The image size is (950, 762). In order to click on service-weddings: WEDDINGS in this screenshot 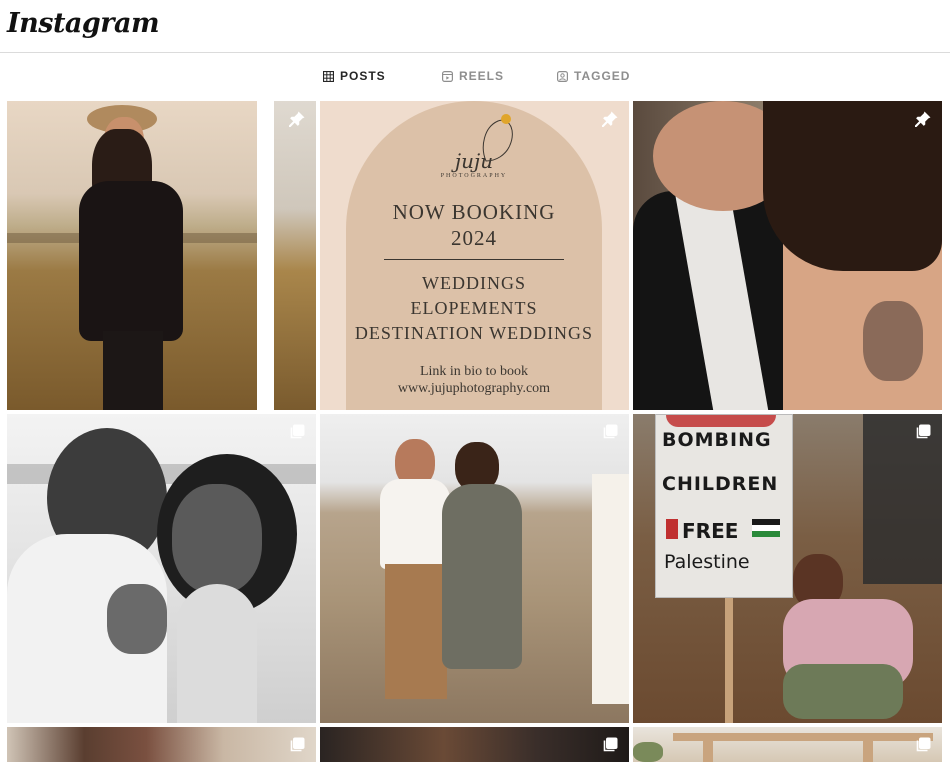, I will do `click(474, 283)`.